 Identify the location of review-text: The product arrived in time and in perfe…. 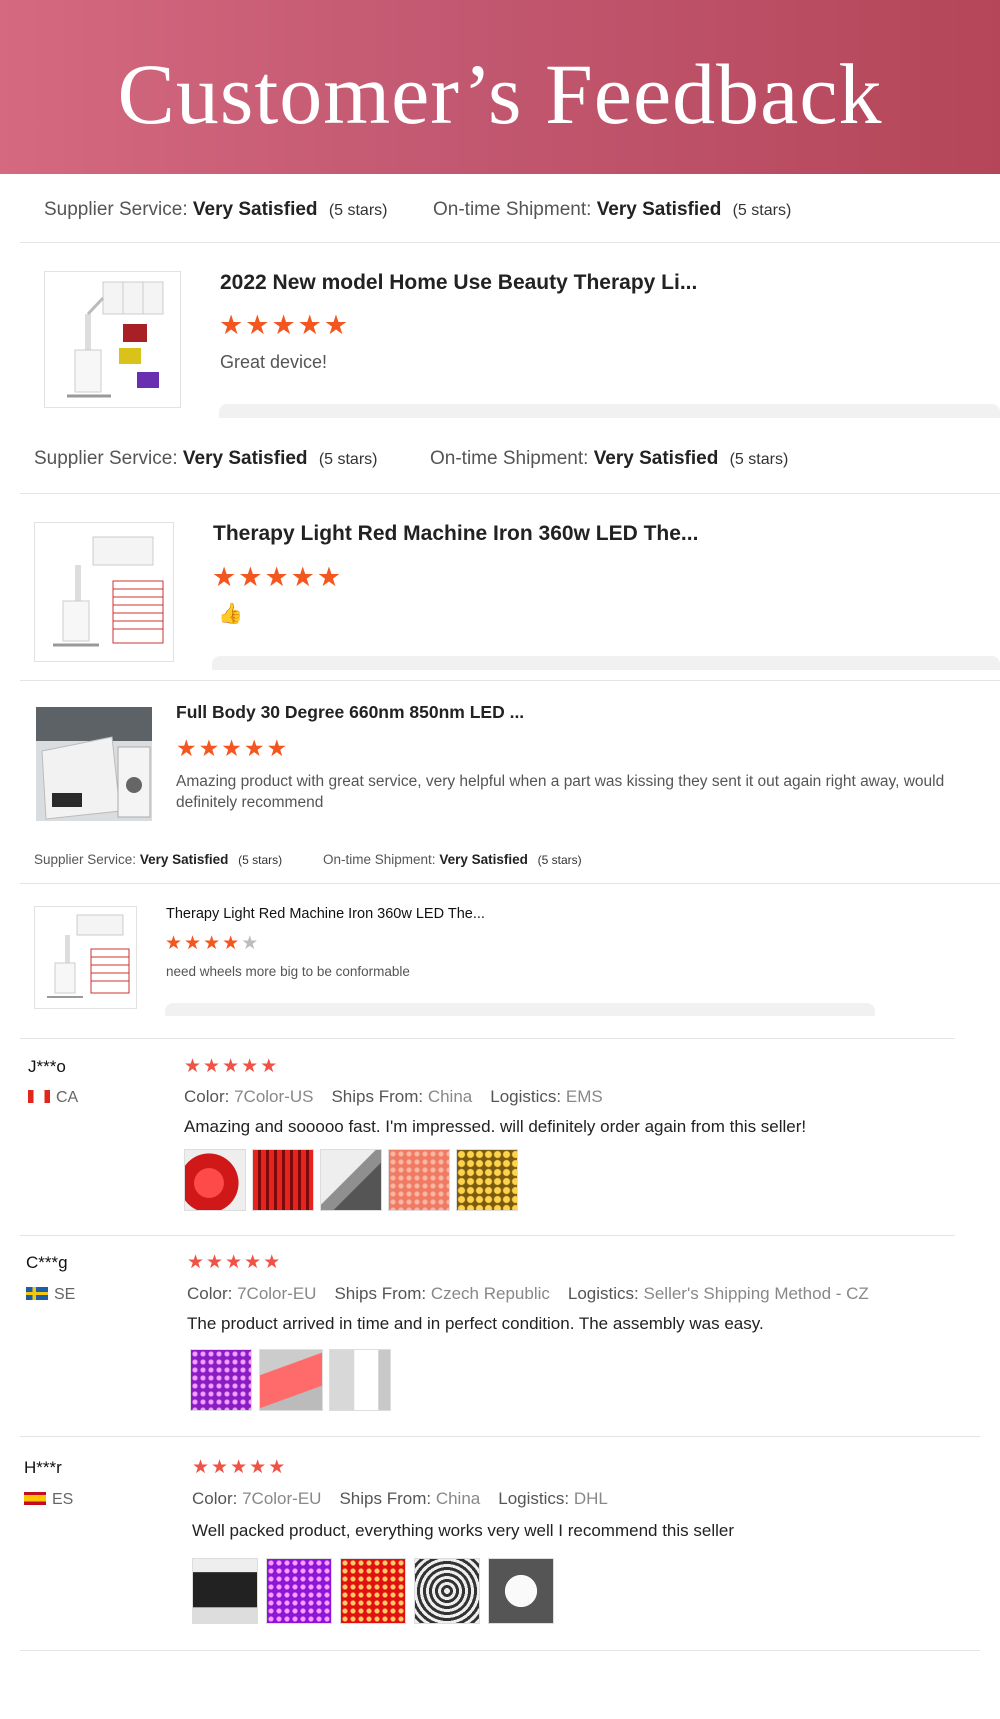
(475, 1323).